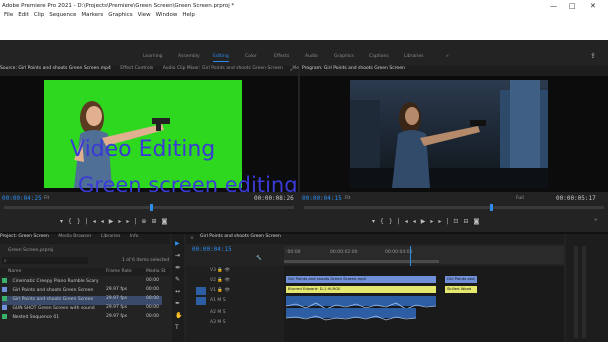 The height and width of the screenshot is (342, 608). What do you see at coordinates (45, 260) in the screenshot?
I see `project-search-input` at bounding box center [45, 260].